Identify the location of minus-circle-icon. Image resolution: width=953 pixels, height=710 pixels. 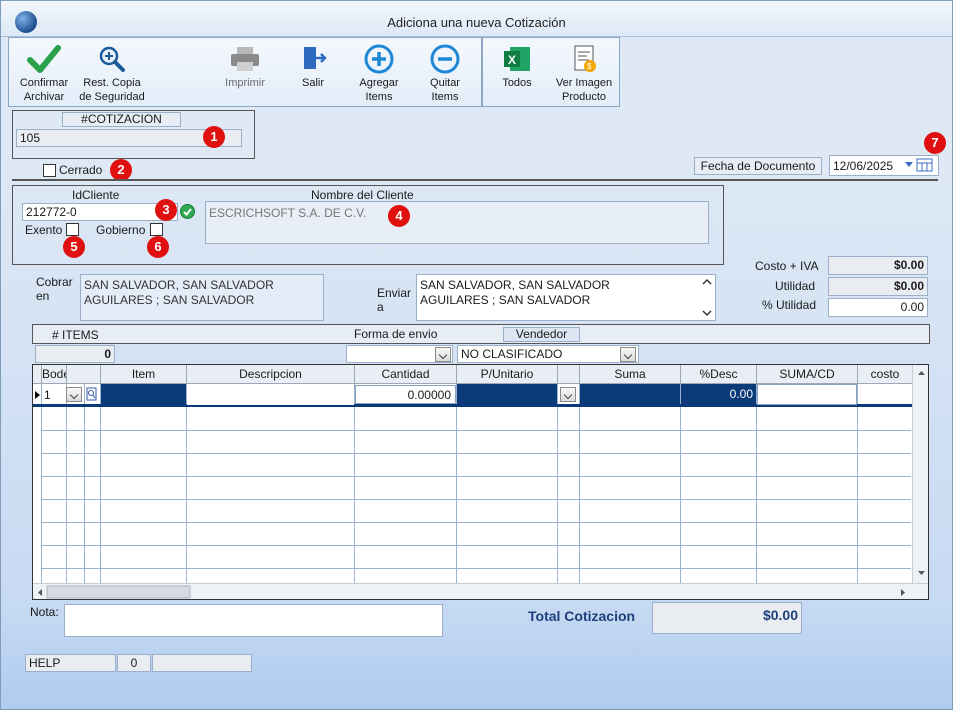
(445, 59).